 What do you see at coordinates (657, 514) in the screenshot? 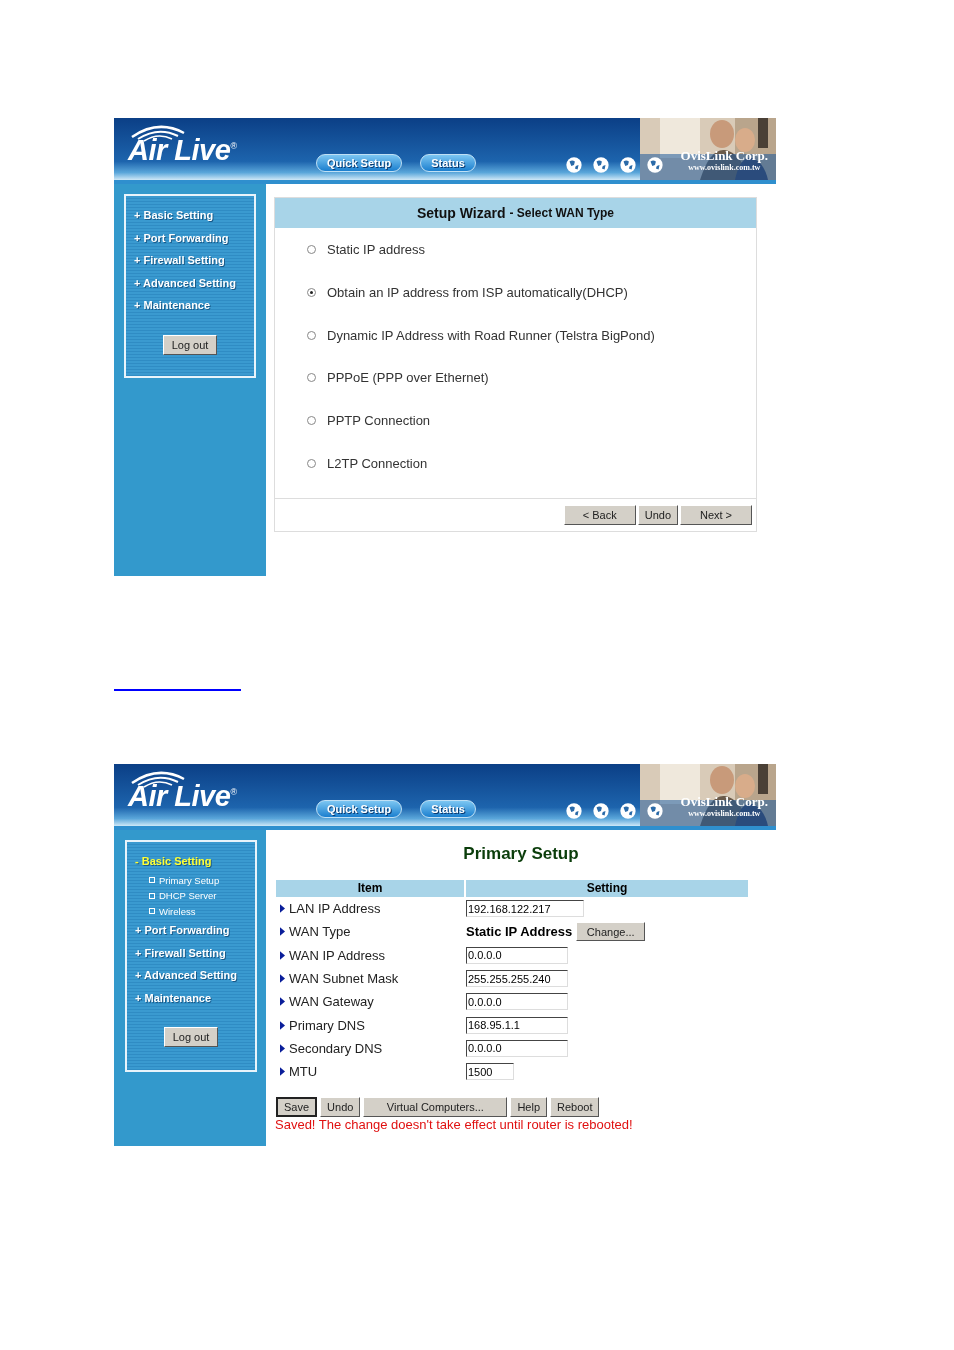
I see `wizard-button: Undo` at bounding box center [657, 514].